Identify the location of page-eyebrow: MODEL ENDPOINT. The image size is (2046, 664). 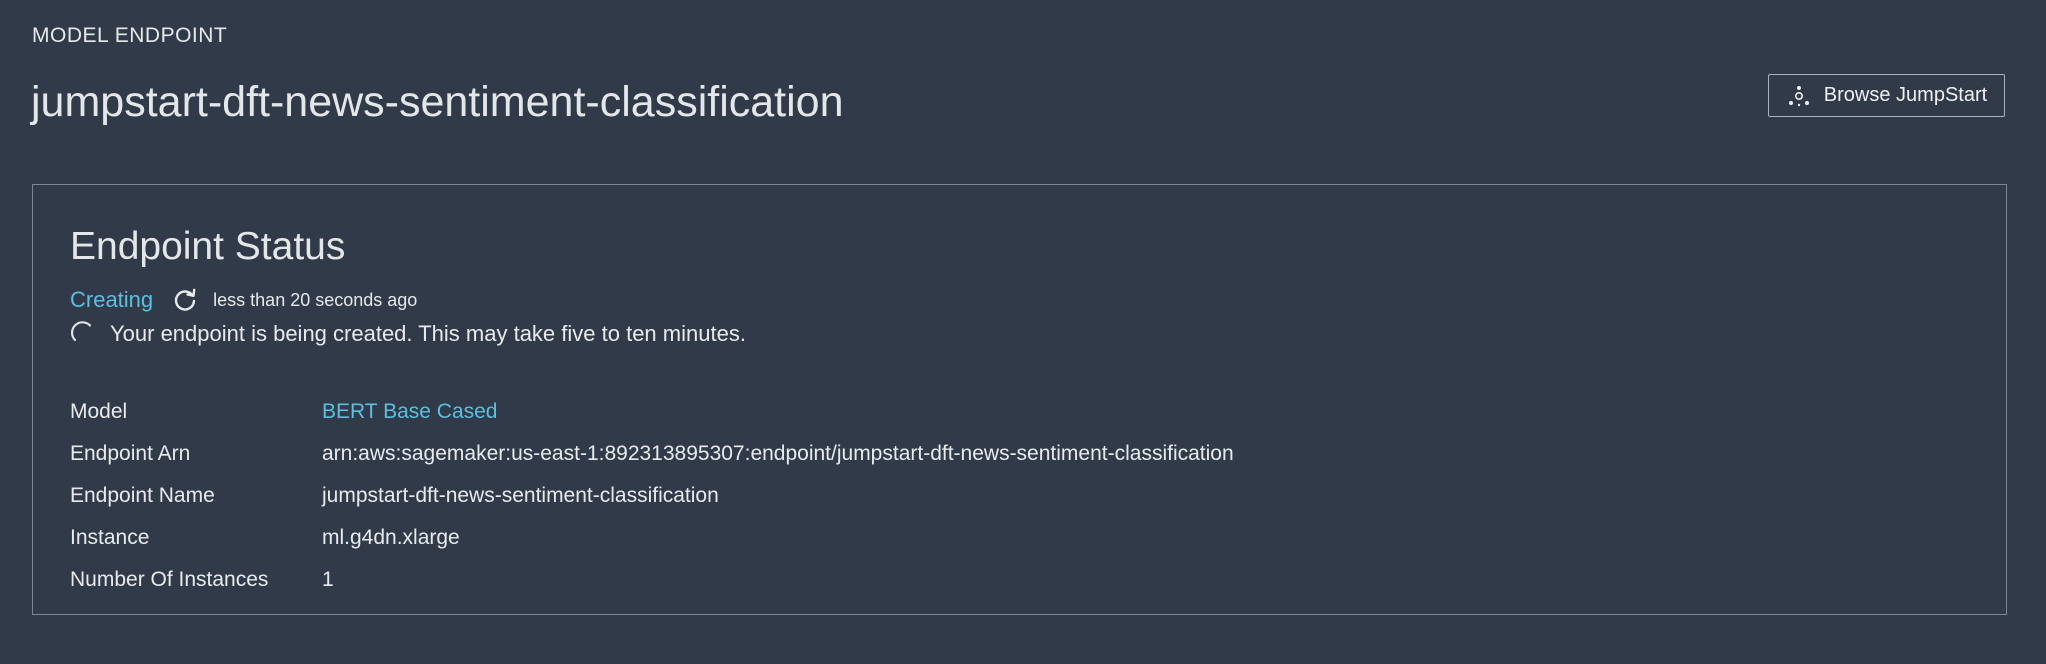
(130, 35).